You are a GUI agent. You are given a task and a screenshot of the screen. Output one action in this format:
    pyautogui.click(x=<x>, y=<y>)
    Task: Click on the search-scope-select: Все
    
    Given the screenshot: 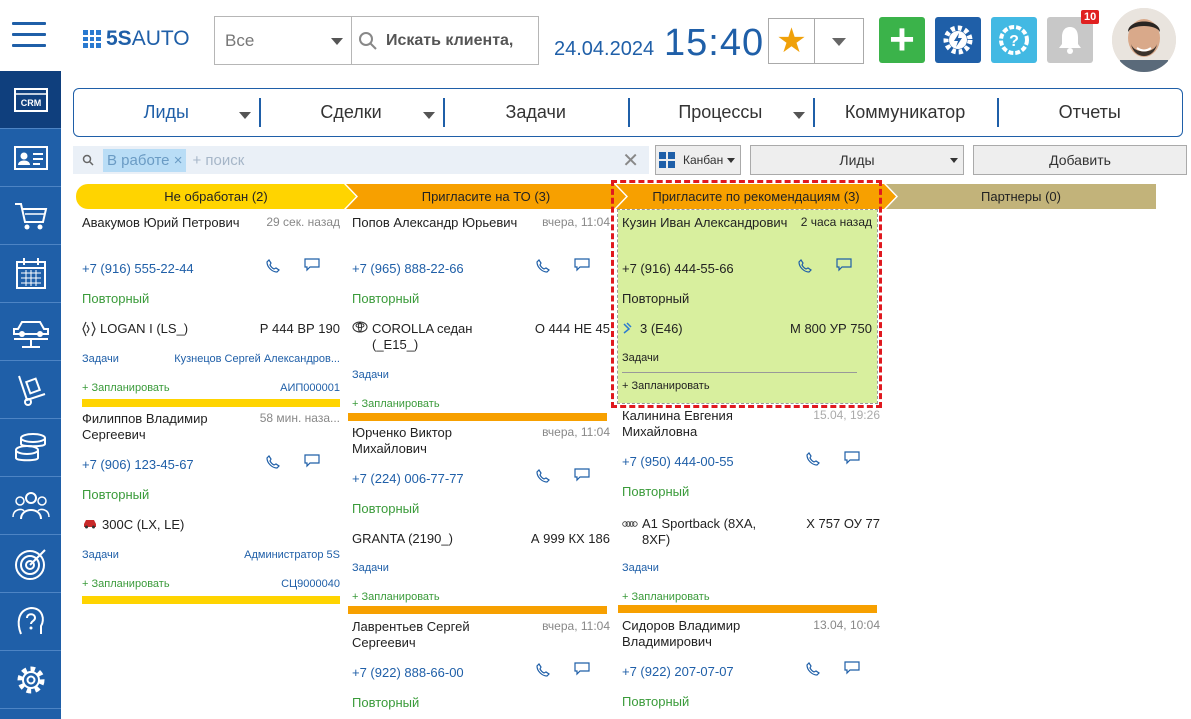 What is the action you would take?
    pyautogui.click(x=283, y=40)
    